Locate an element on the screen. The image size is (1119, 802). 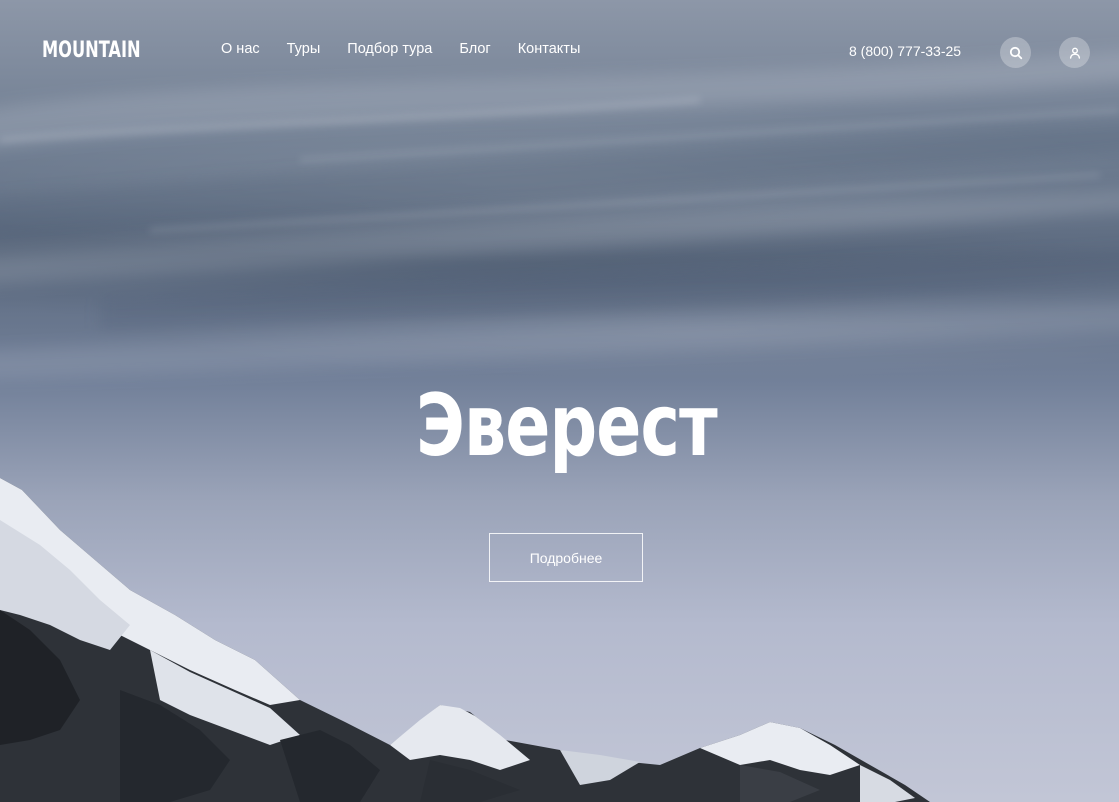
nav-item-blog: Блог is located at coordinates (474, 49).